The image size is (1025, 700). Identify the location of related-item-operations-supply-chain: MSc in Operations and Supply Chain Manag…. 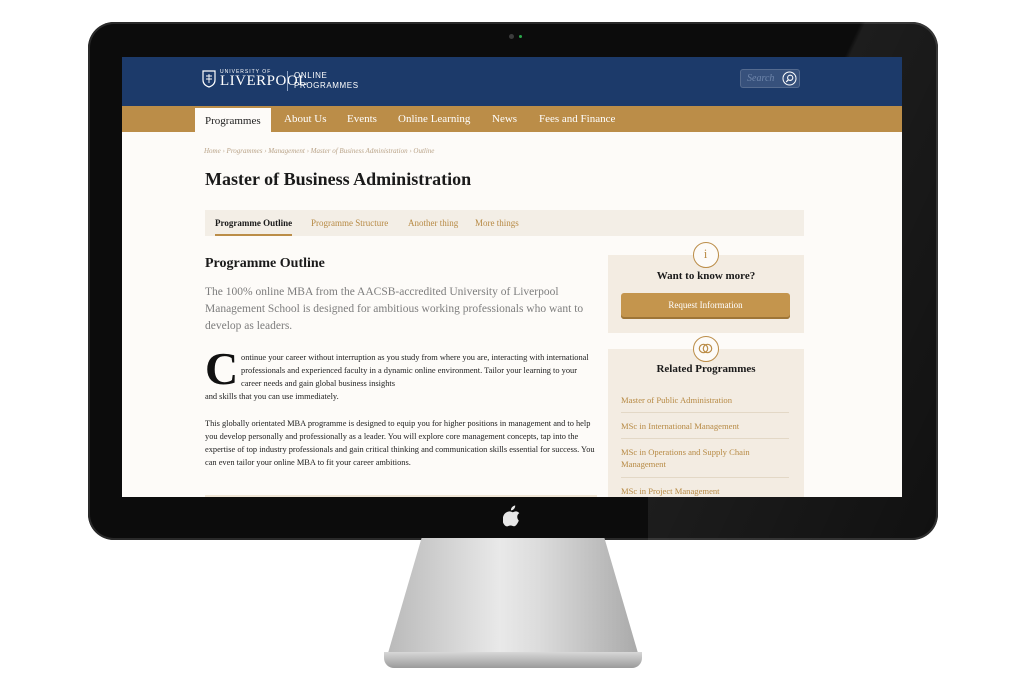
(705, 458).